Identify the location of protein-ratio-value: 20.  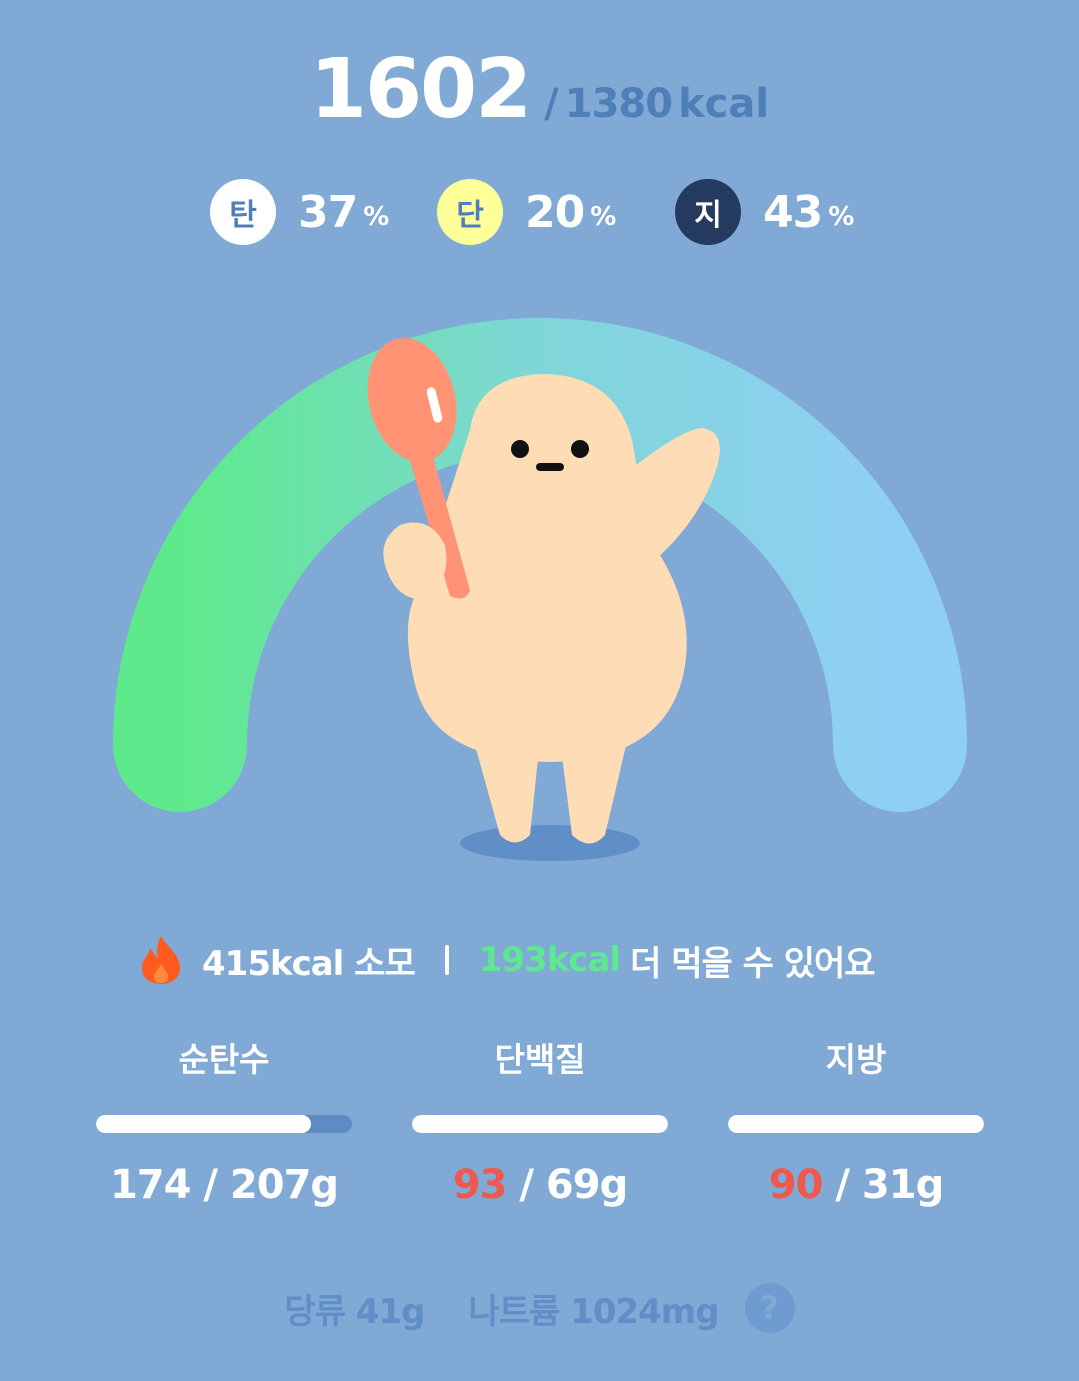
(555, 212).